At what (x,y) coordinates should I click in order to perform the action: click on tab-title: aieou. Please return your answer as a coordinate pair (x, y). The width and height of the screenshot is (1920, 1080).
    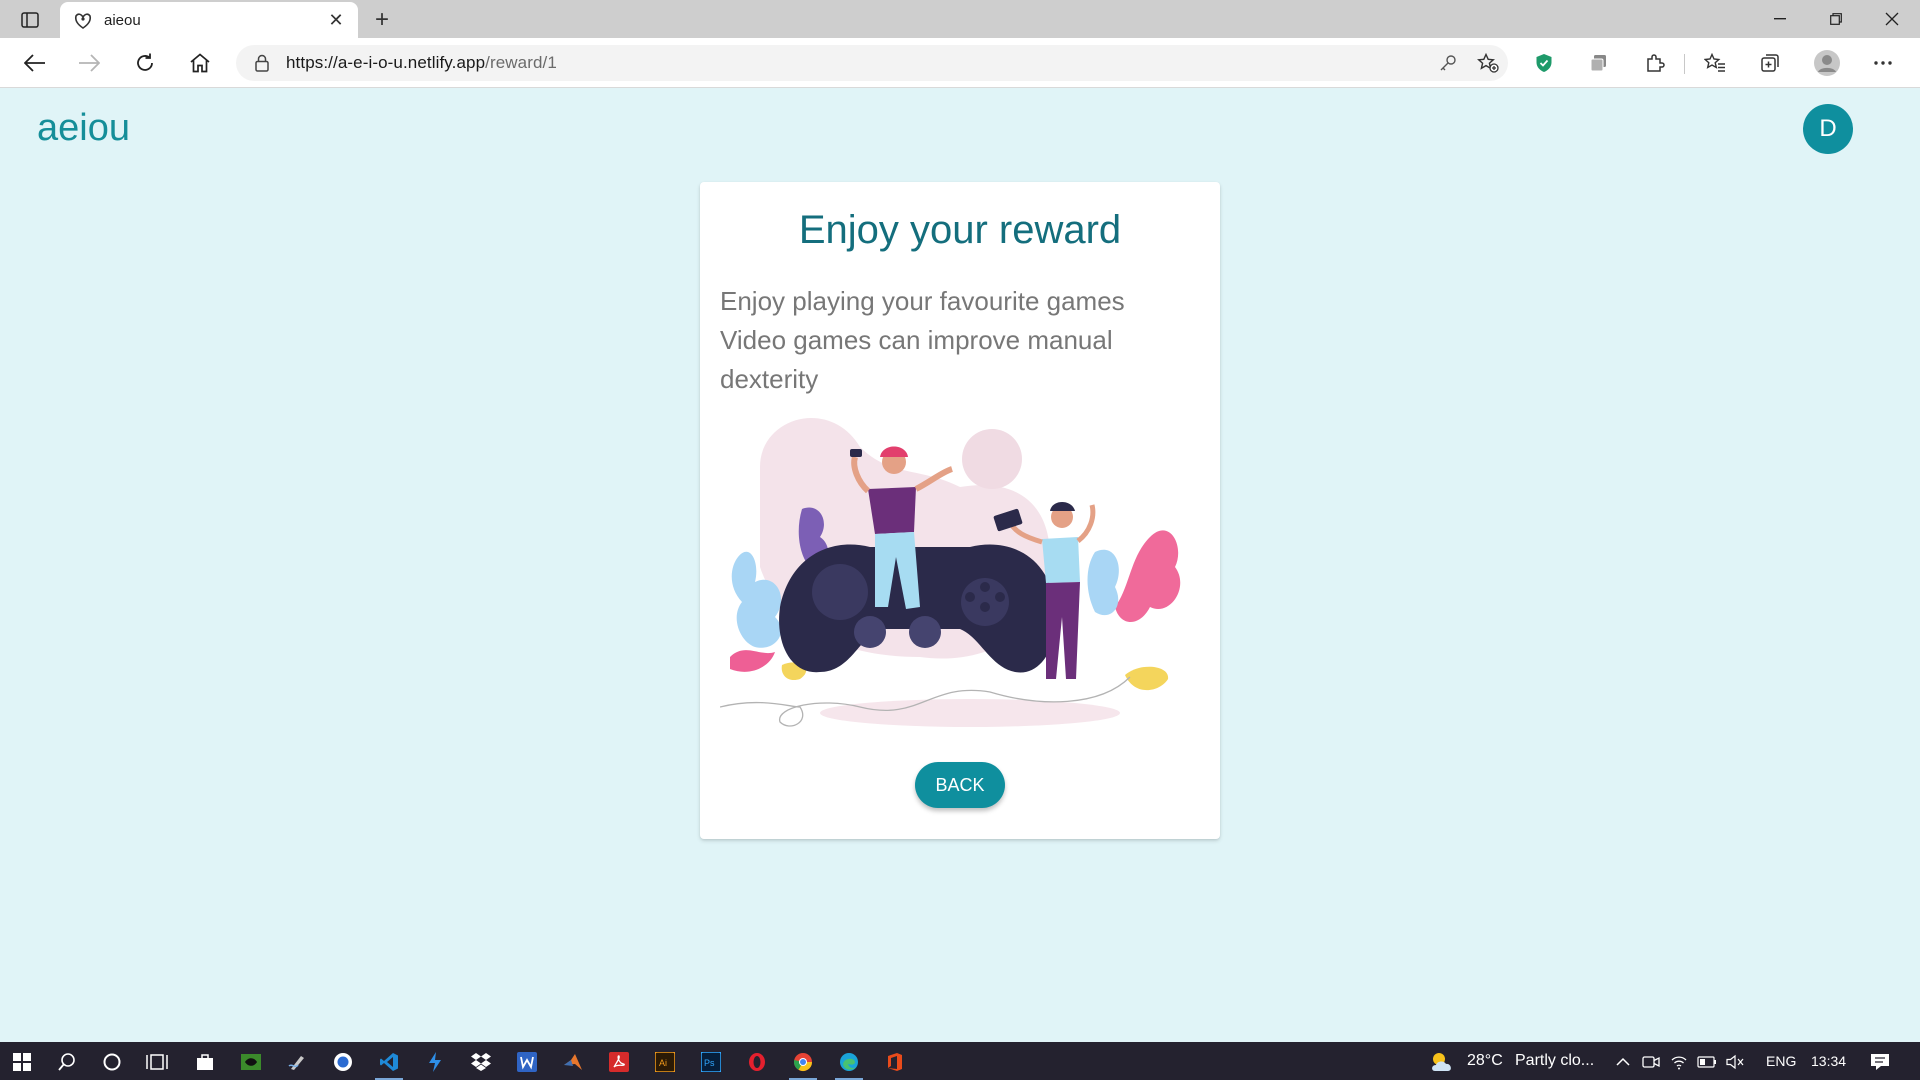
    Looking at the image, I should click on (122, 20).